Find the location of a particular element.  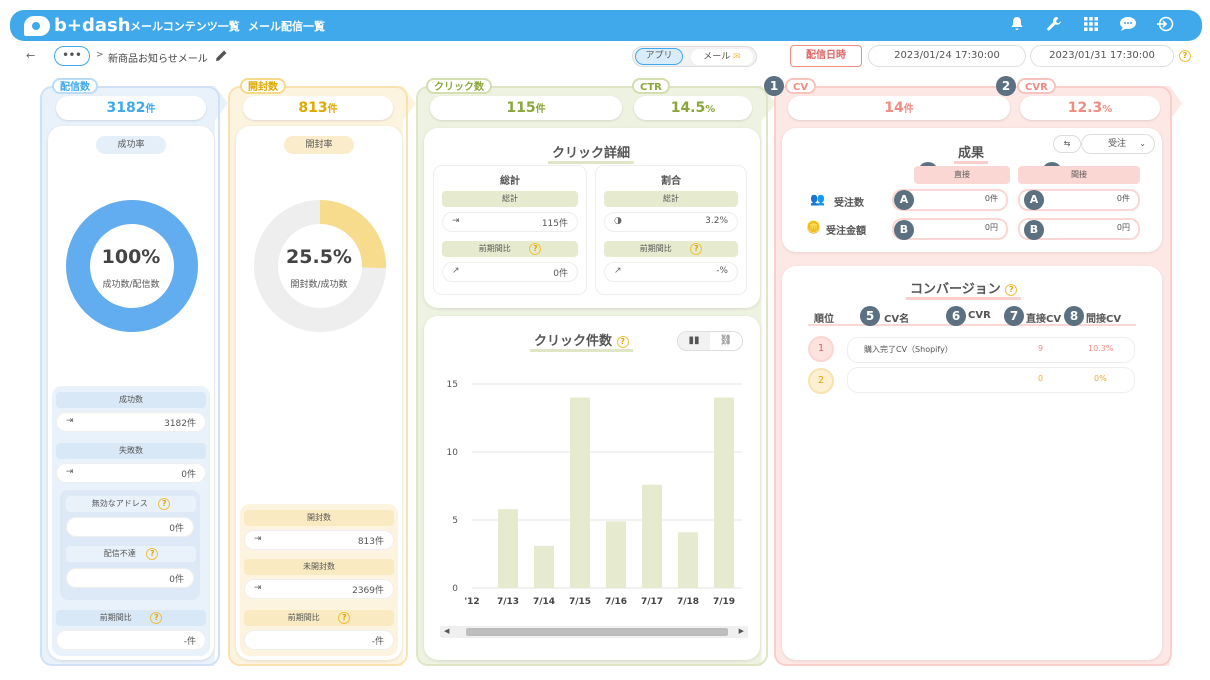

callout-badge-5: 5 is located at coordinates (870, 316).